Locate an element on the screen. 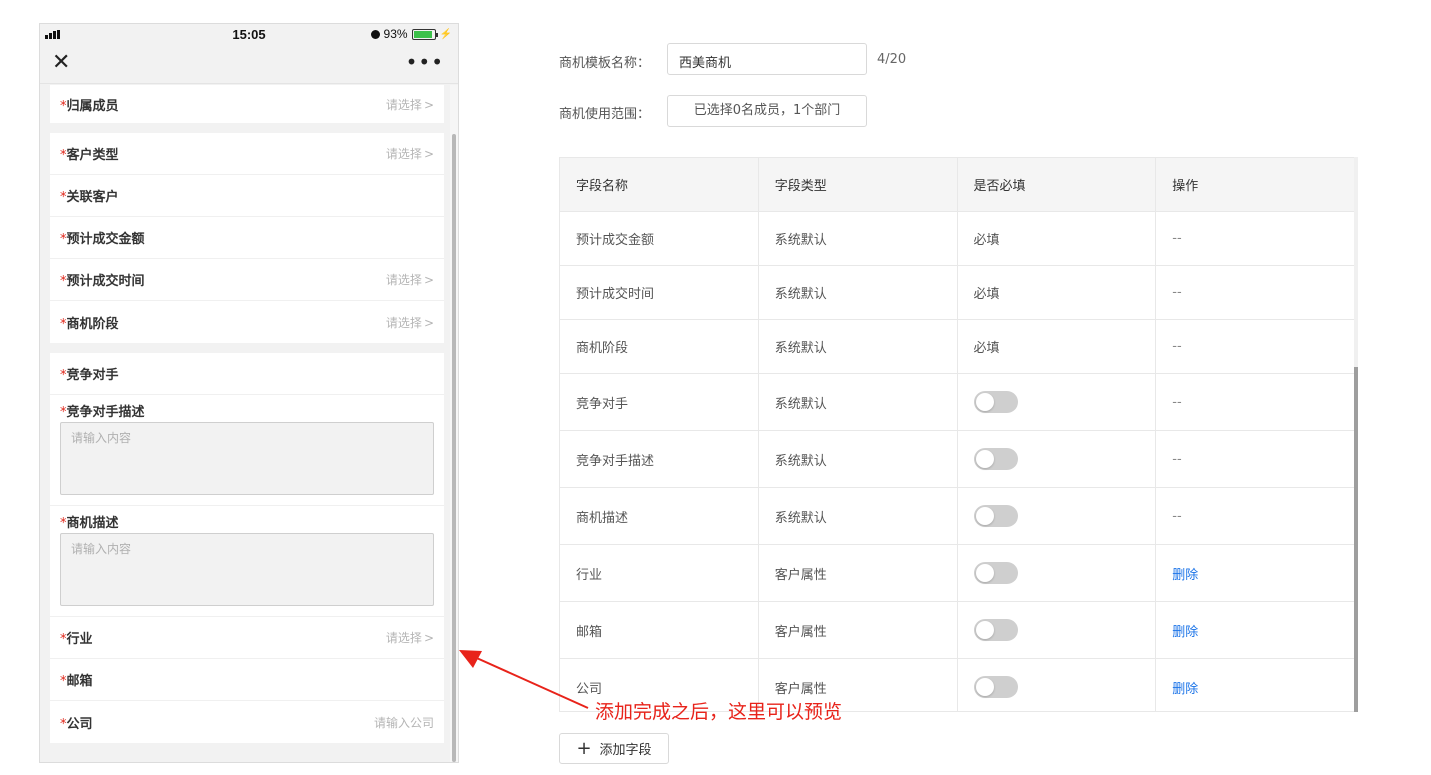 The width and height of the screenshot is (1431, 775). form-row-customer-type: *客户类型 请选择 > is located at coordinates (247, 154).